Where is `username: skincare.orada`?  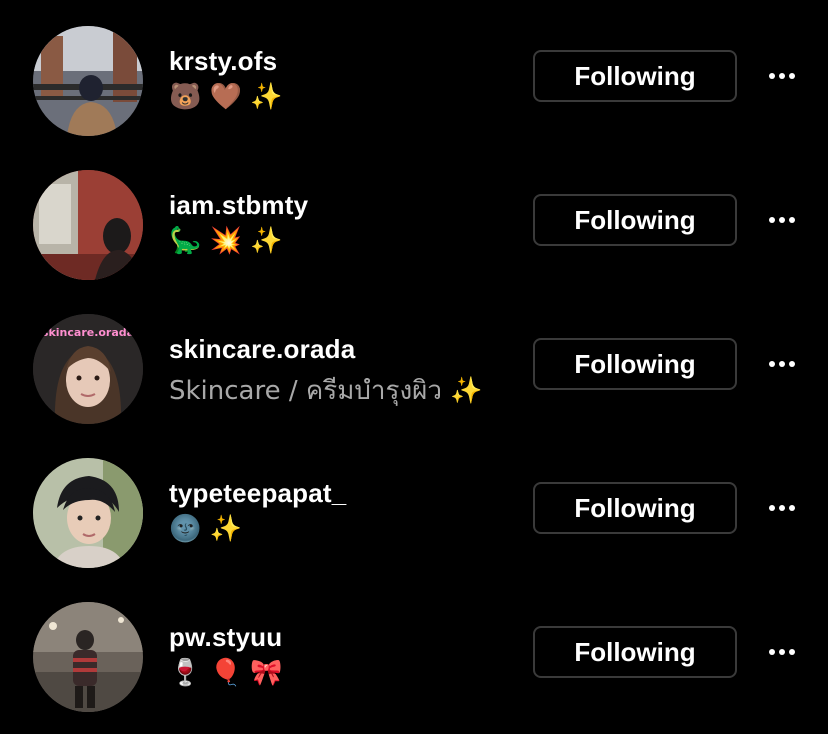 username: skincare.orada is located at coordinates (262, 349).